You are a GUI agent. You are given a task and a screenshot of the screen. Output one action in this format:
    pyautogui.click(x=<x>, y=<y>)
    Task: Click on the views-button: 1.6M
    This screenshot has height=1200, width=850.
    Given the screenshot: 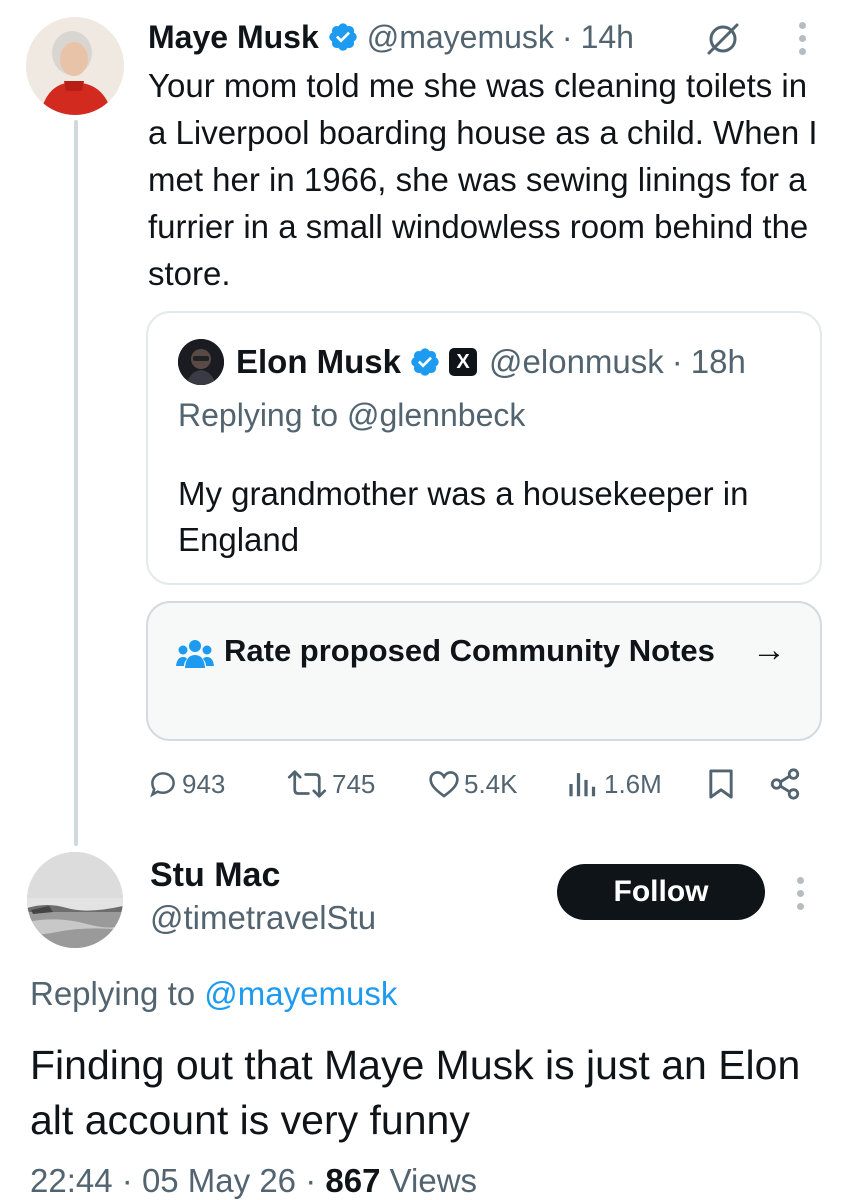 What is the action you would take?
    pyautogui.click(x=614, y=784)
    